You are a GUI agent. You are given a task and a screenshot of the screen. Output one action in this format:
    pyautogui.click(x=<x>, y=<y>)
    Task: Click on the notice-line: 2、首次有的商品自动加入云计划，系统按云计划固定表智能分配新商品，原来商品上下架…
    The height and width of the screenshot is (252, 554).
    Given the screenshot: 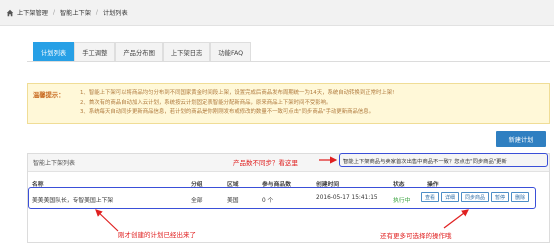 What is the action you would take?
    pyautogui.click(x=206, y=102)
    